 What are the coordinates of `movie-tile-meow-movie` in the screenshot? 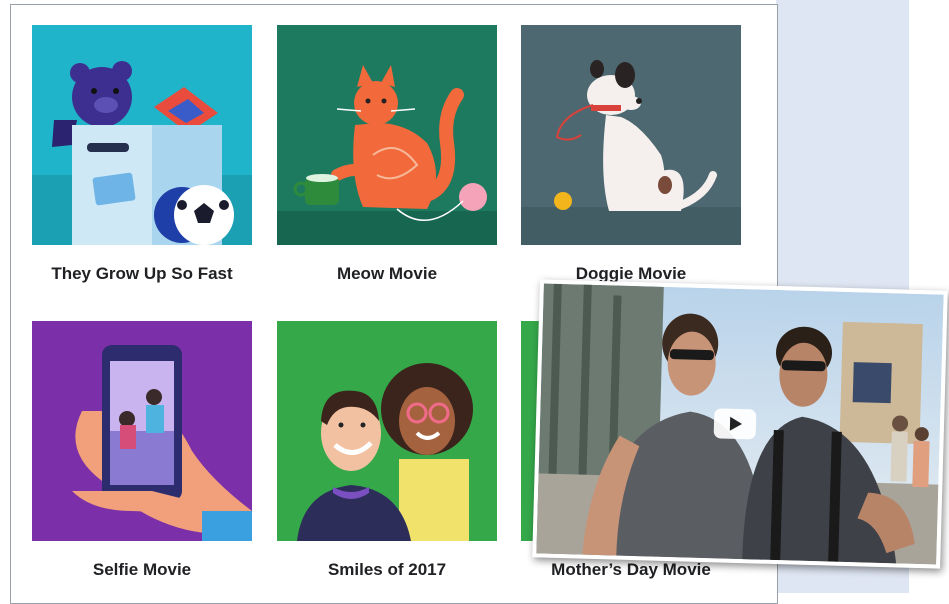 It's located at (387, 135).